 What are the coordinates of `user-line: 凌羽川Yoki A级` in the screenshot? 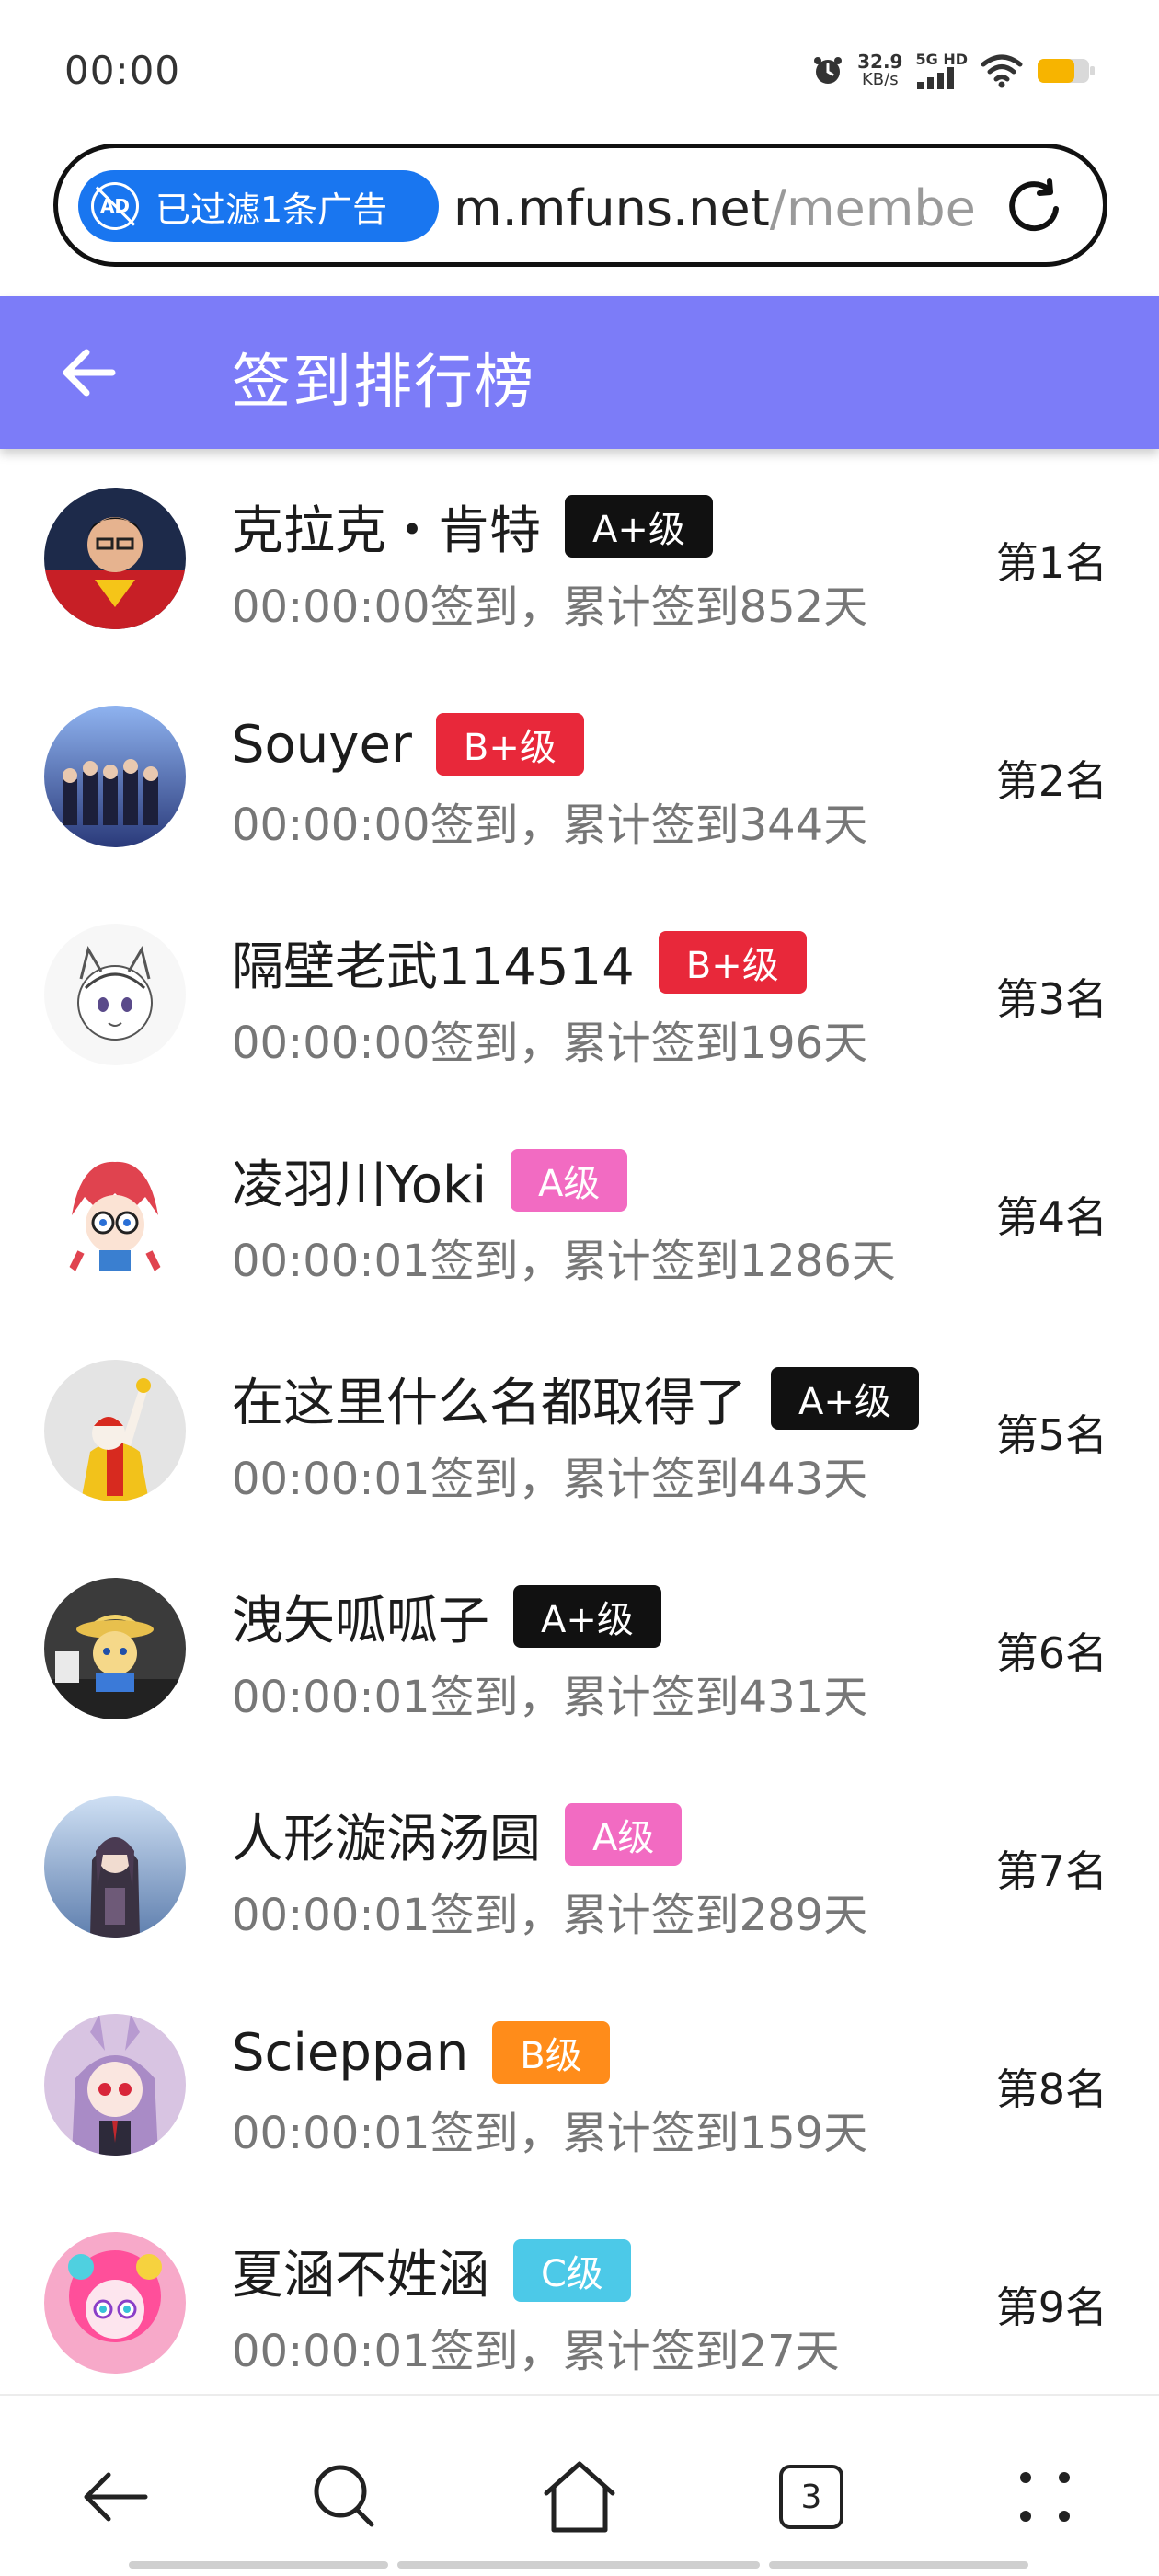 It's located at (430, 1181).